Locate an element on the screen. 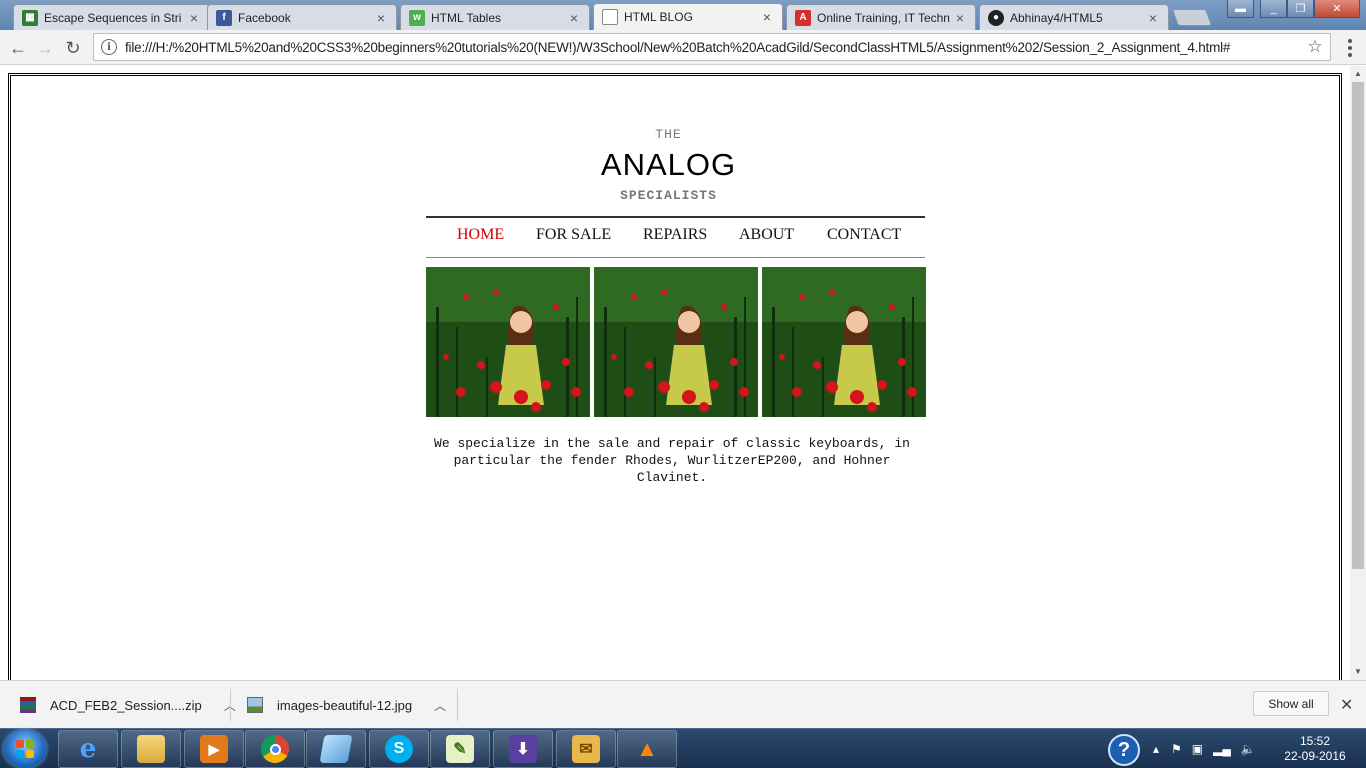 The width and height of the screenshot is (1366, 768). tab-html-tables: w HTML Tables × is located at coordinates (495, 17).